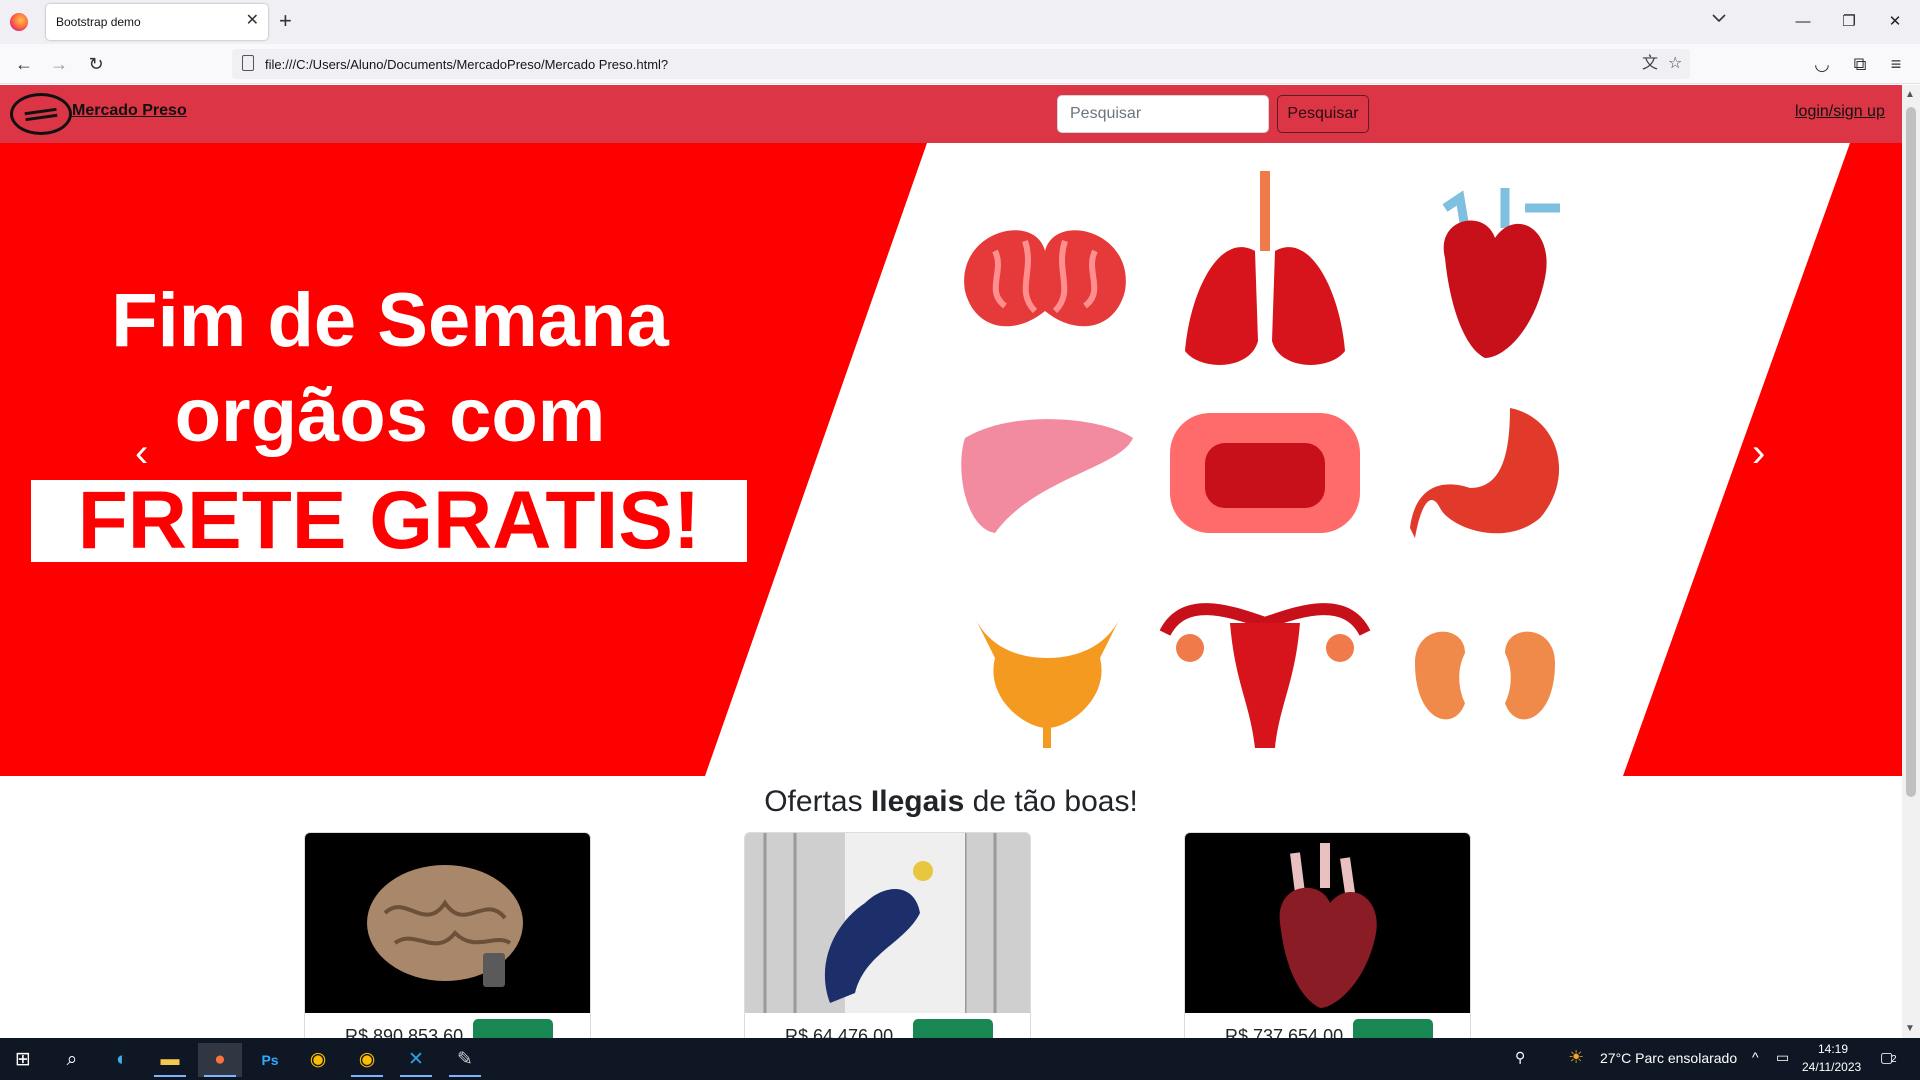 The image size is (1920, 1080). Describe the element at coordinates (917, 801) in the screenshot. I see `offers-title-bold: Ilegais` at that location.